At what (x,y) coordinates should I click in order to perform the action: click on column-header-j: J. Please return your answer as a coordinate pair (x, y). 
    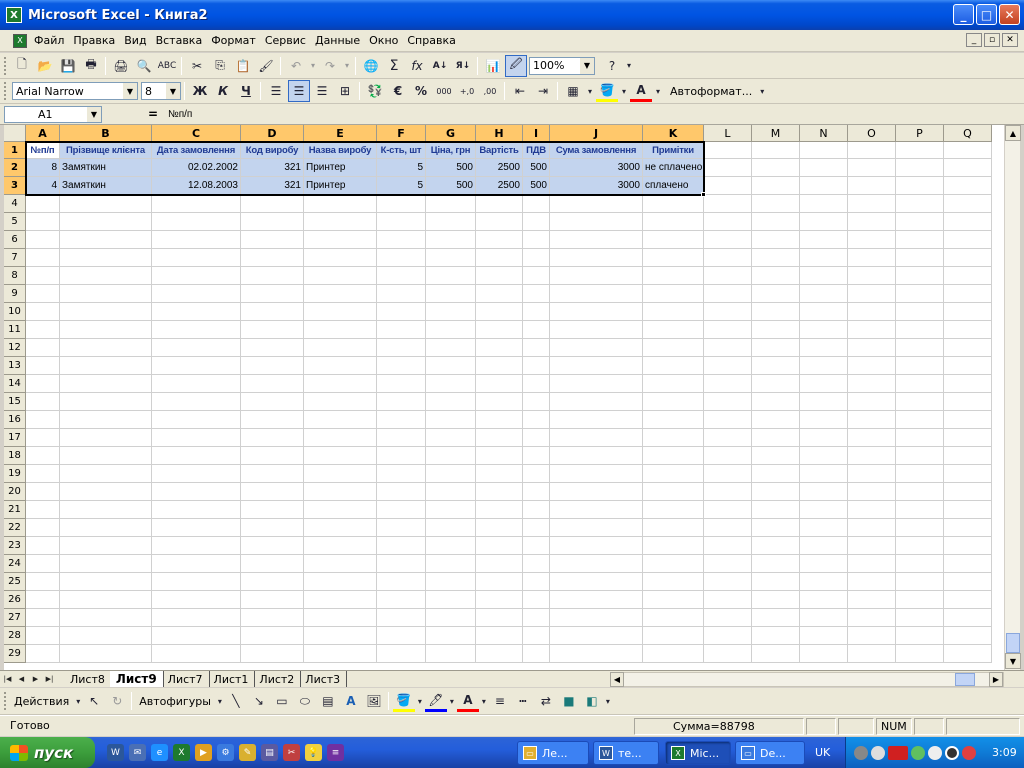
    Looking at the image, I should click on (596, 133).